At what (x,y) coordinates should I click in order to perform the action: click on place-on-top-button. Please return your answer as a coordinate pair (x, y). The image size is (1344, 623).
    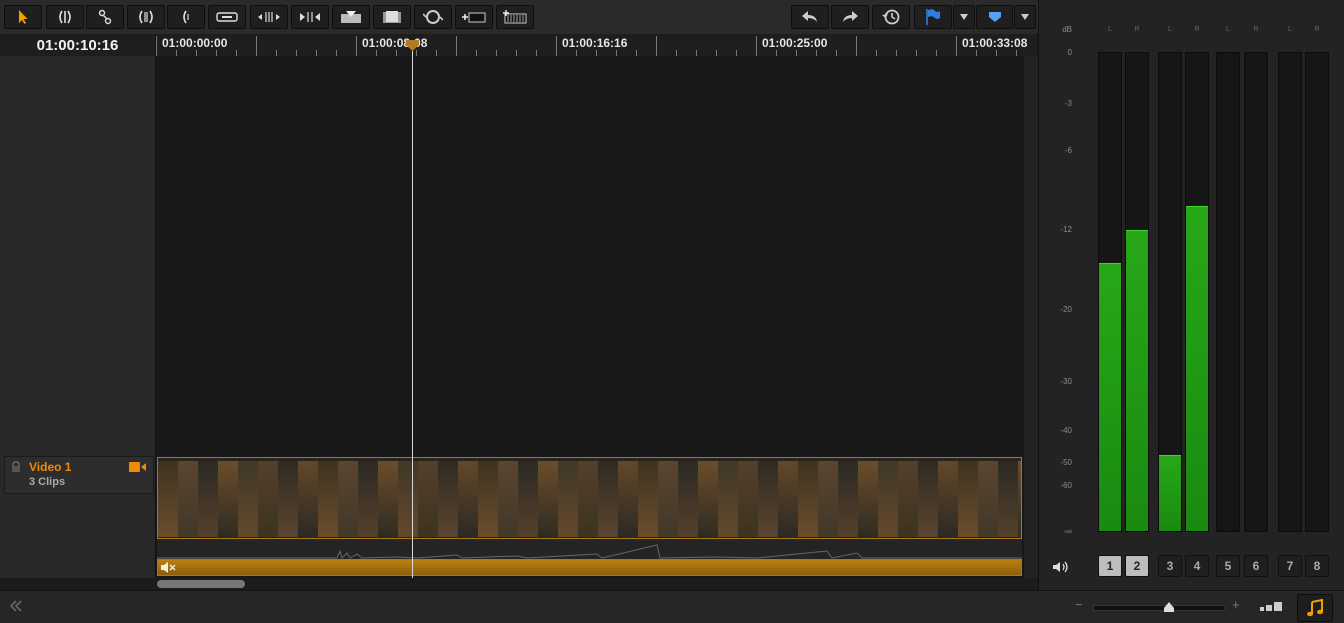
    Looking at the image, I should click on (474, 17).